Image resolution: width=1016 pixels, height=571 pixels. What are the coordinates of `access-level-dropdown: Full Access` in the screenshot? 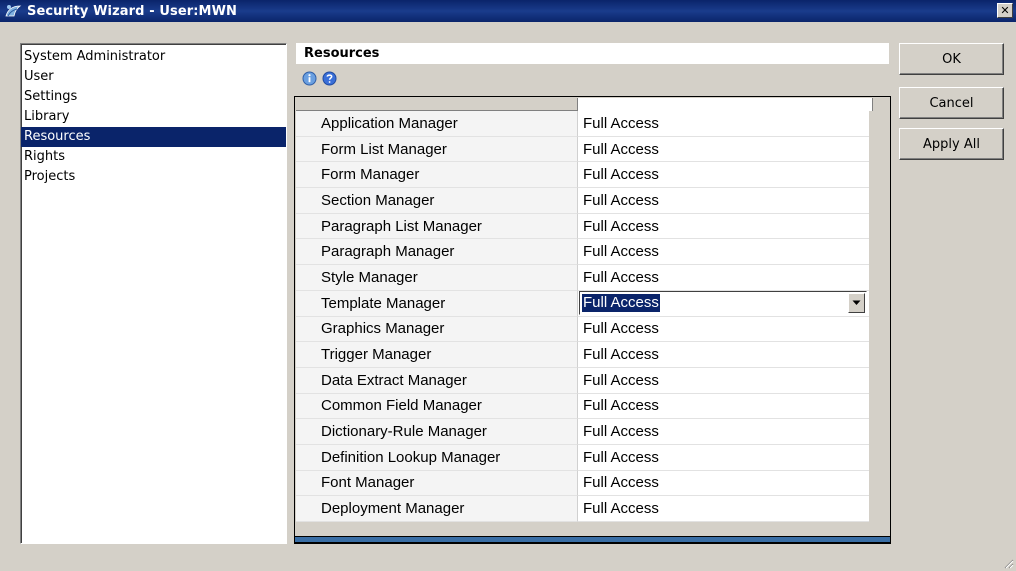 It's located at (723, 303).